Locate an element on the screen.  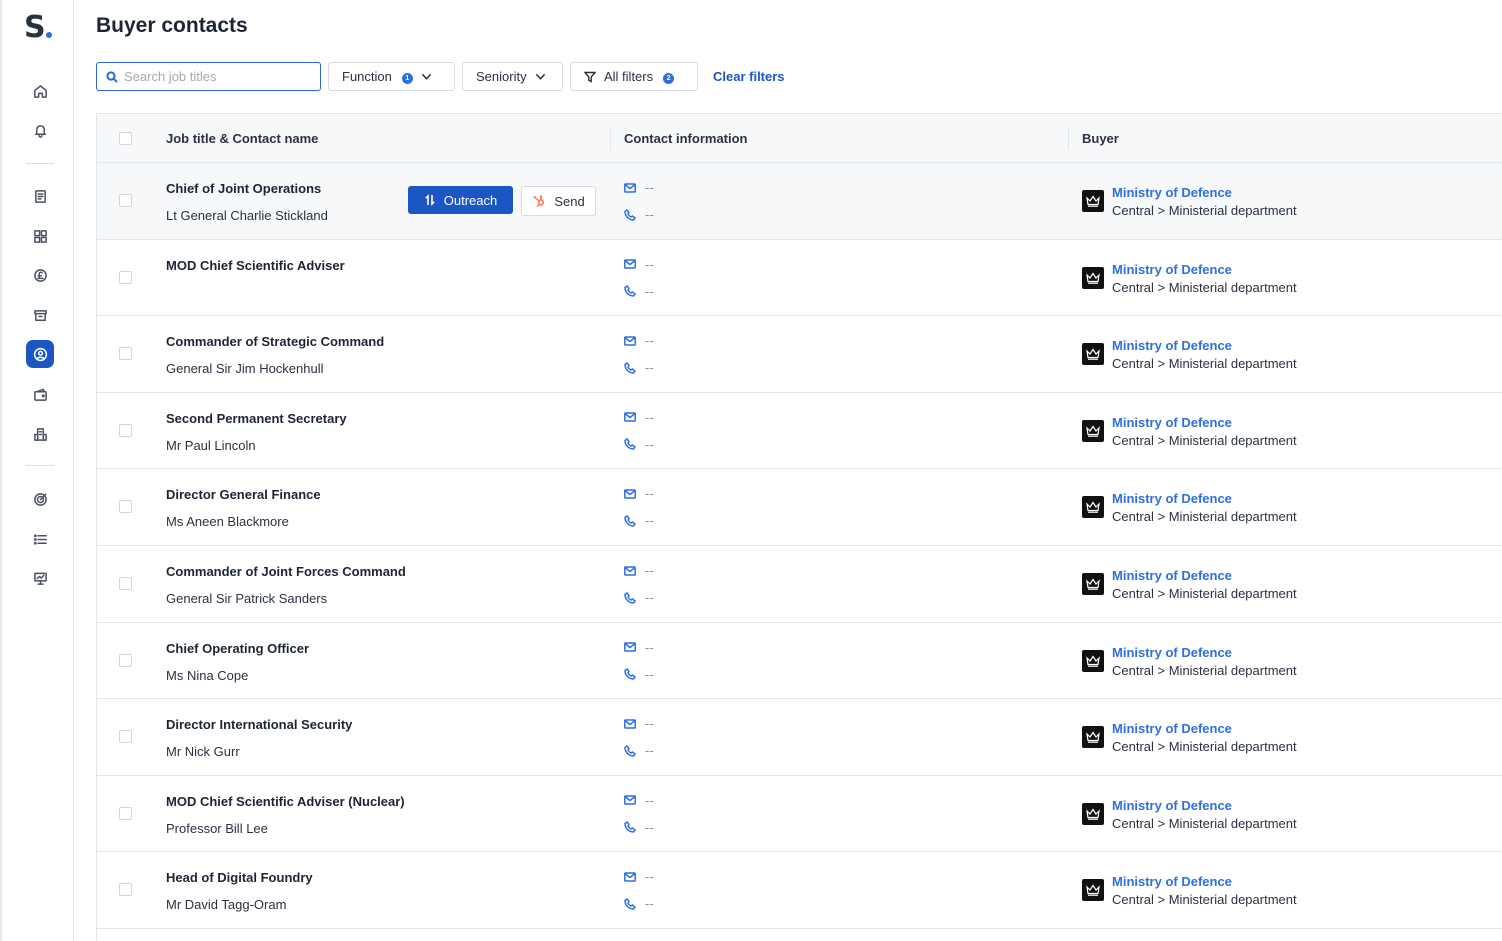
nav-home-button is located at coordinates (40, 91).